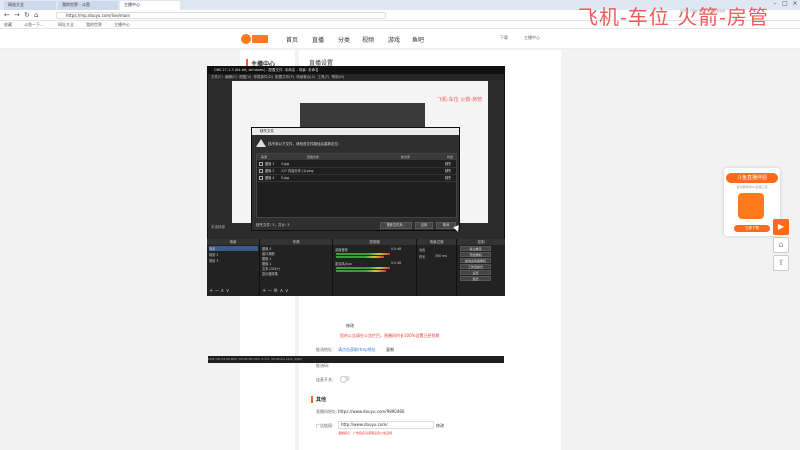 The height and width of the screenshot is (450, 800). I want to click on obs-menu-item: 工具(T), so click(323, 77).